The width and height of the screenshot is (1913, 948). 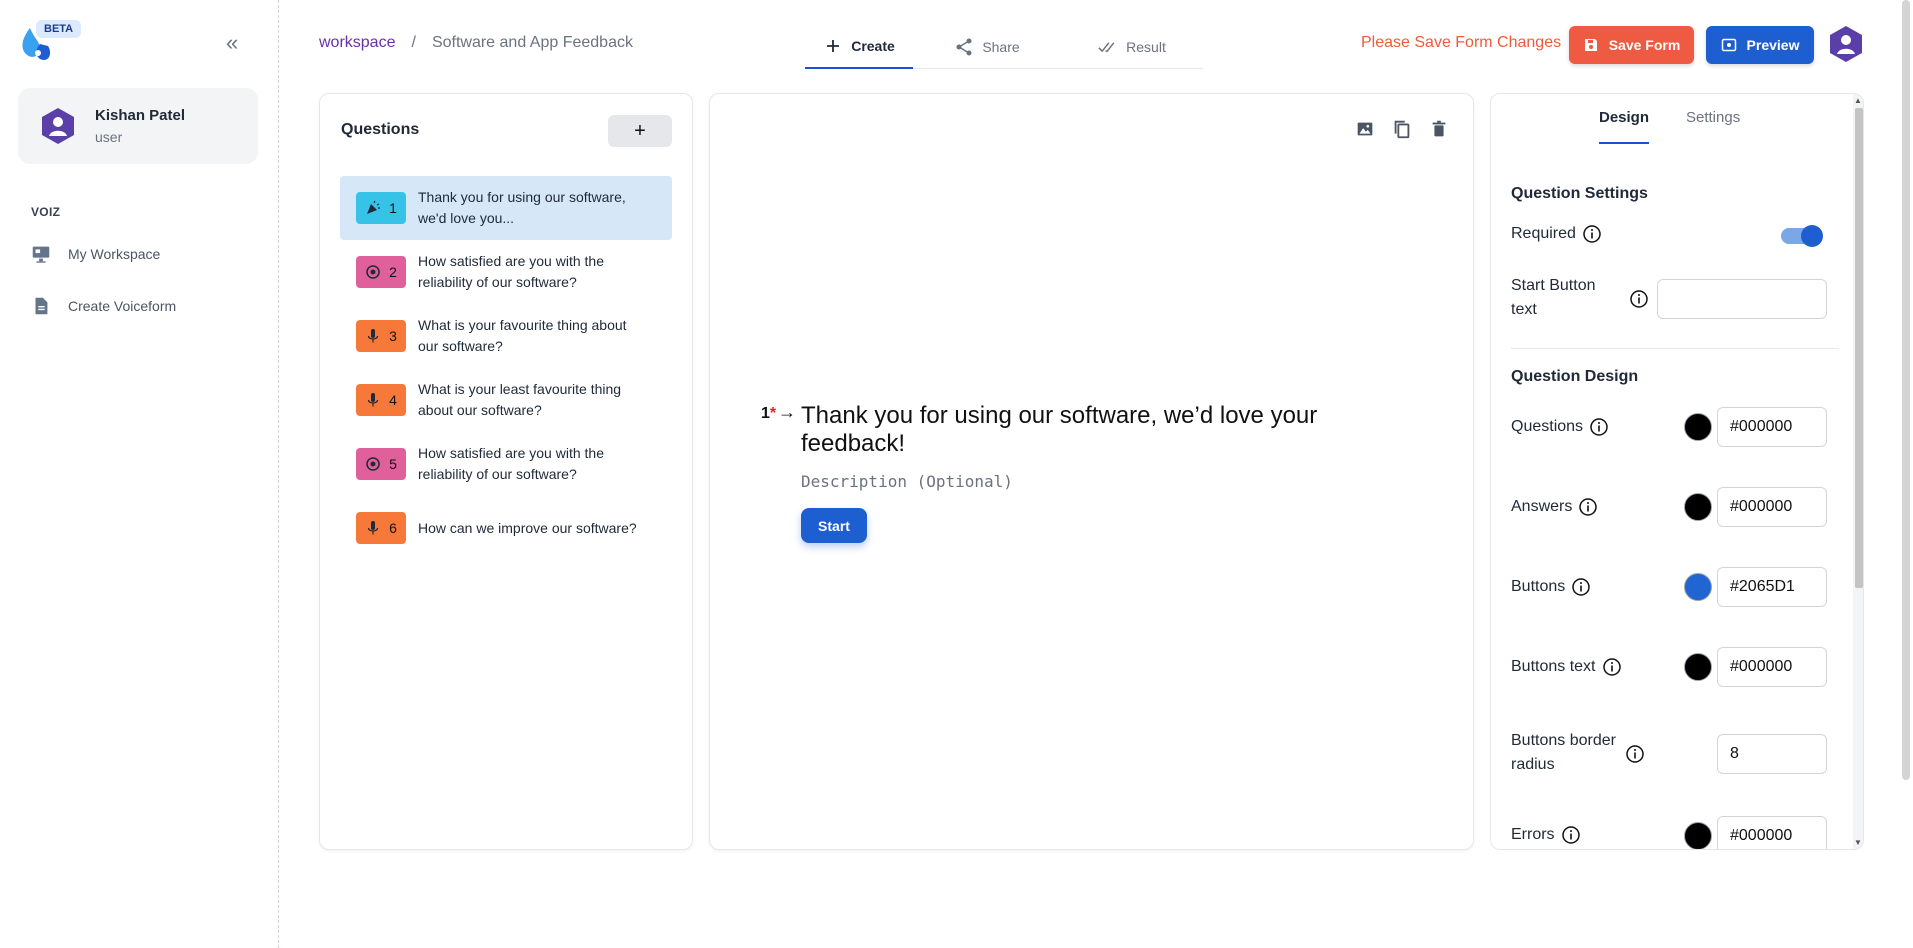 I want to click on questions-color-input: #000000, so click(x=1772, y=427).